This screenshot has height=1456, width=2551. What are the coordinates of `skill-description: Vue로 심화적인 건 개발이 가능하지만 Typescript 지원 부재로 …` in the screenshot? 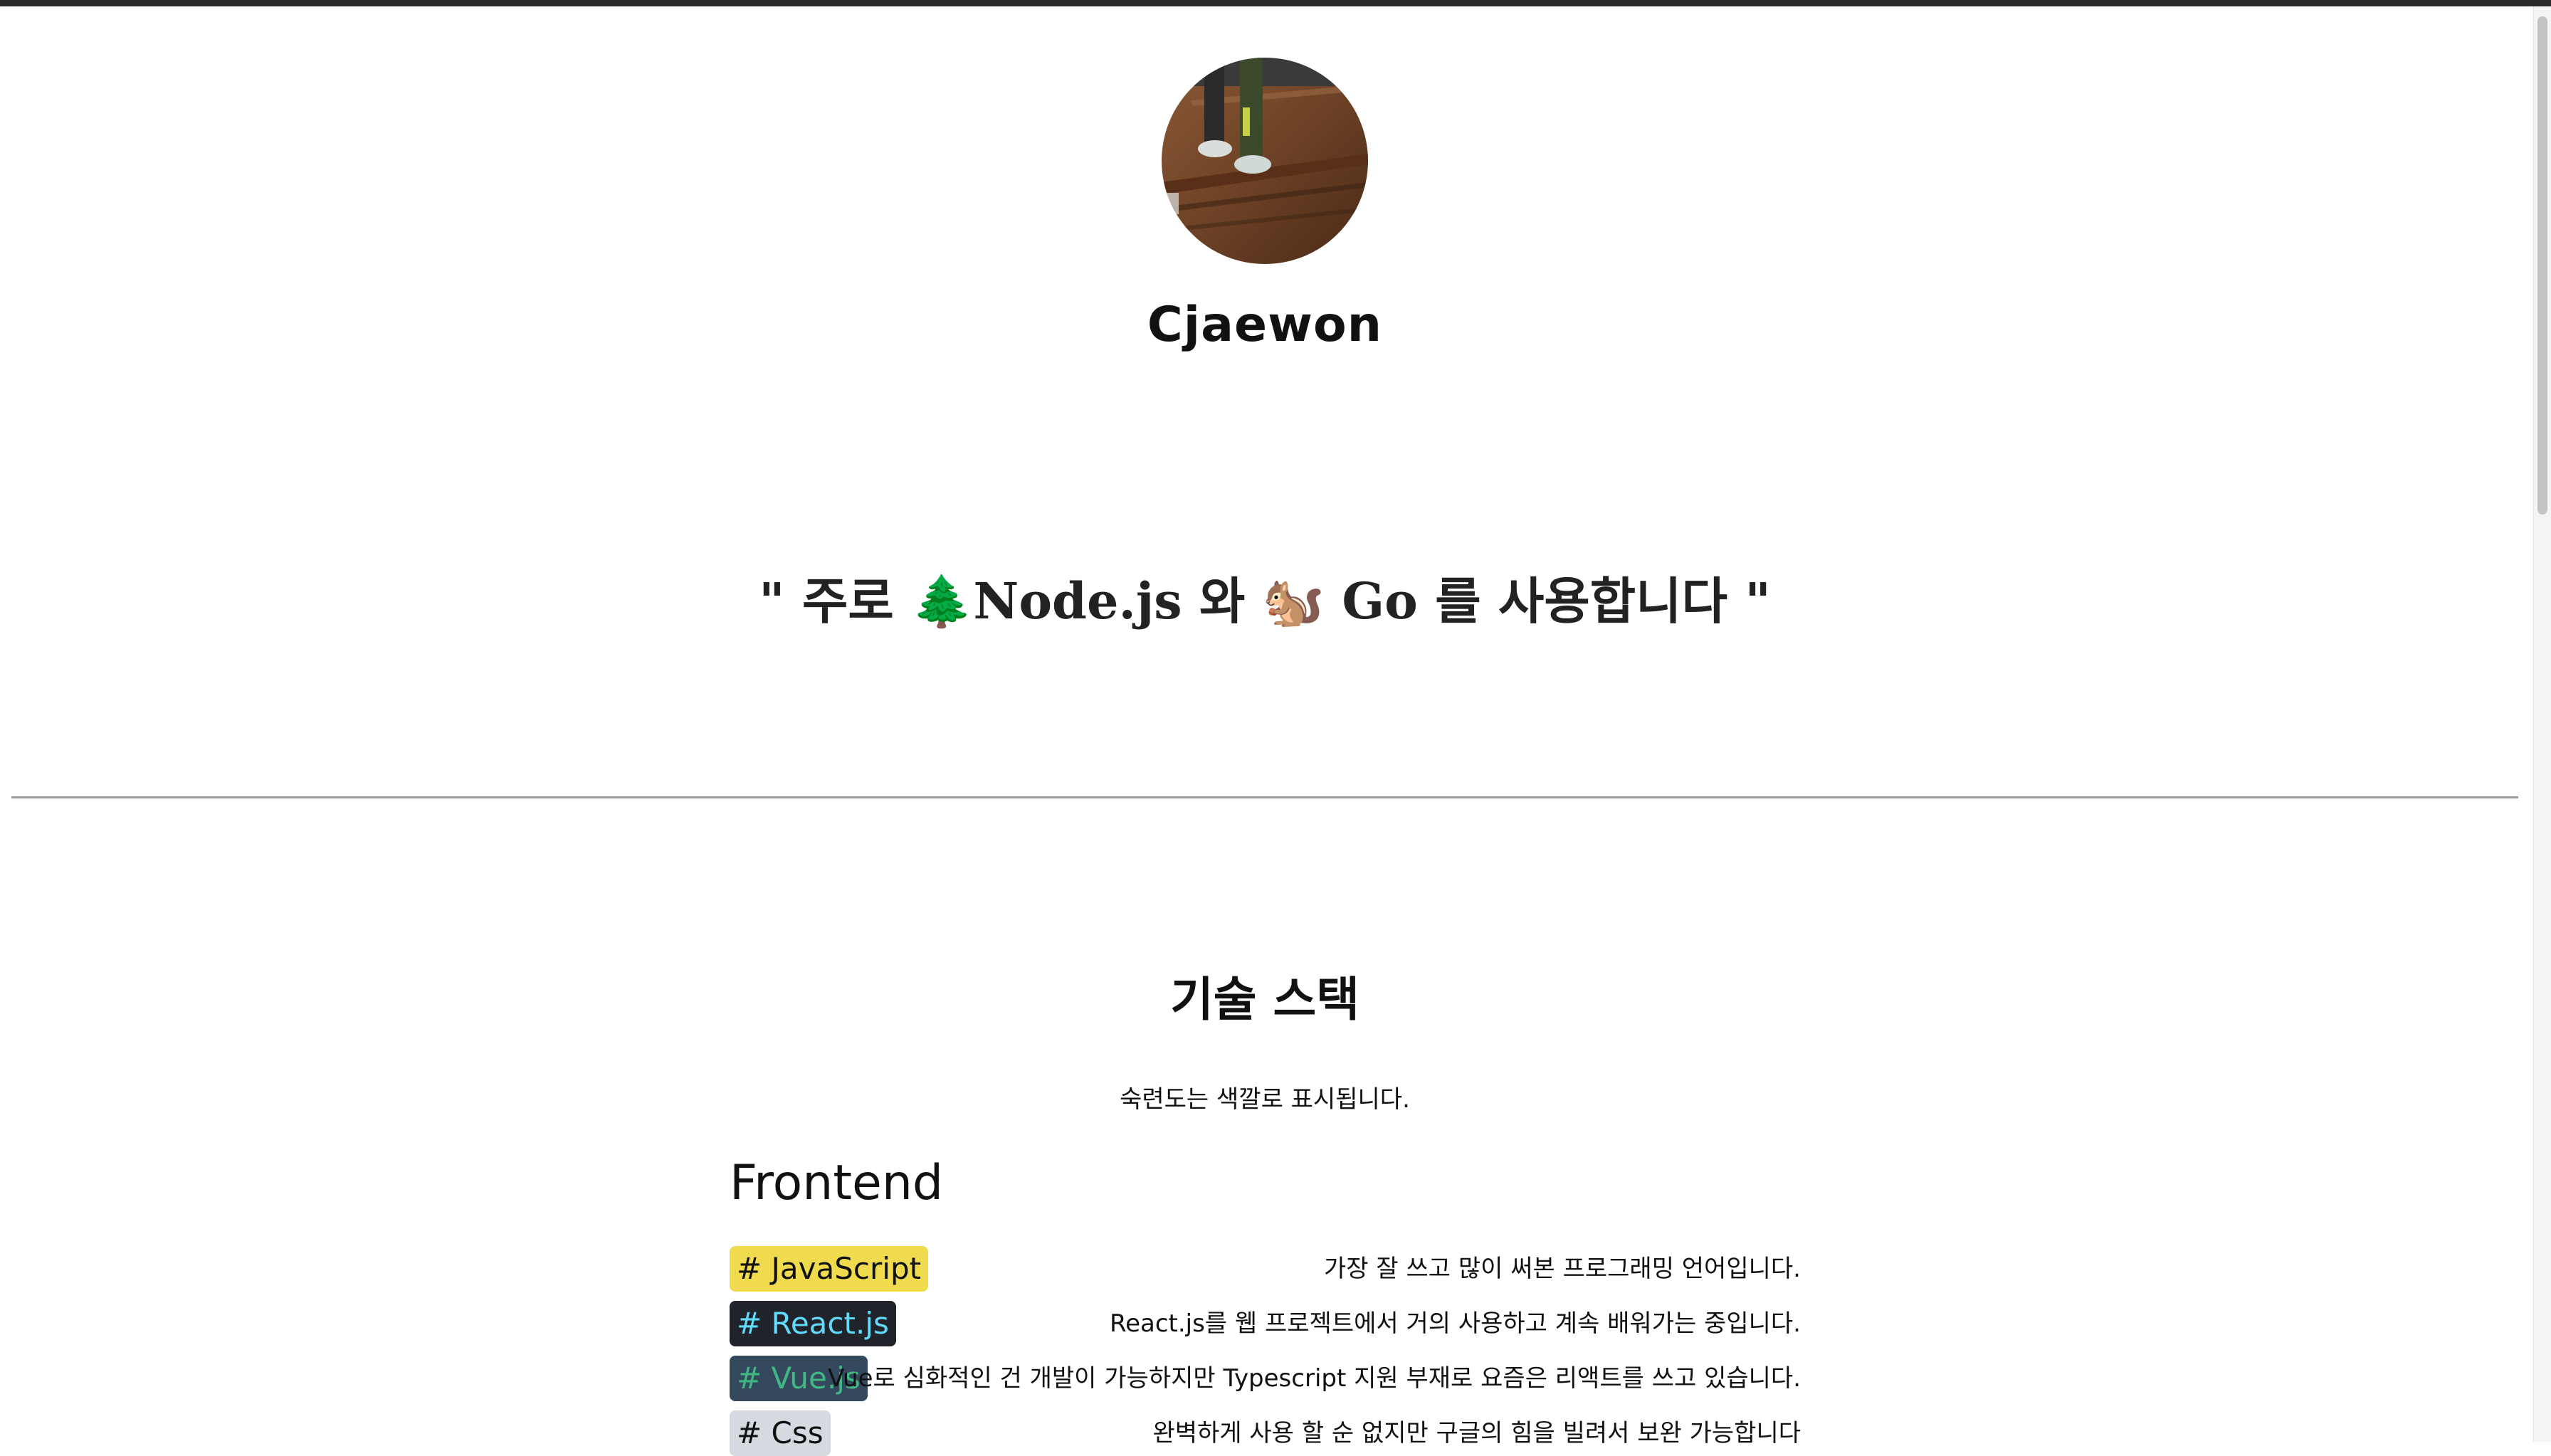 It's located at (1315, 1378).